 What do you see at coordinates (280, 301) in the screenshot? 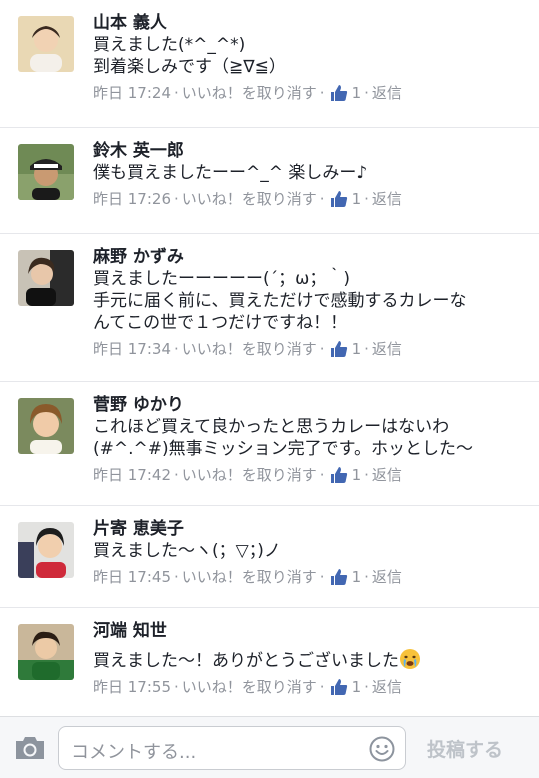
I see `comment-line: 手元に届く前に、買えただけで感動するカレーな` at bounding box center [280, 301].